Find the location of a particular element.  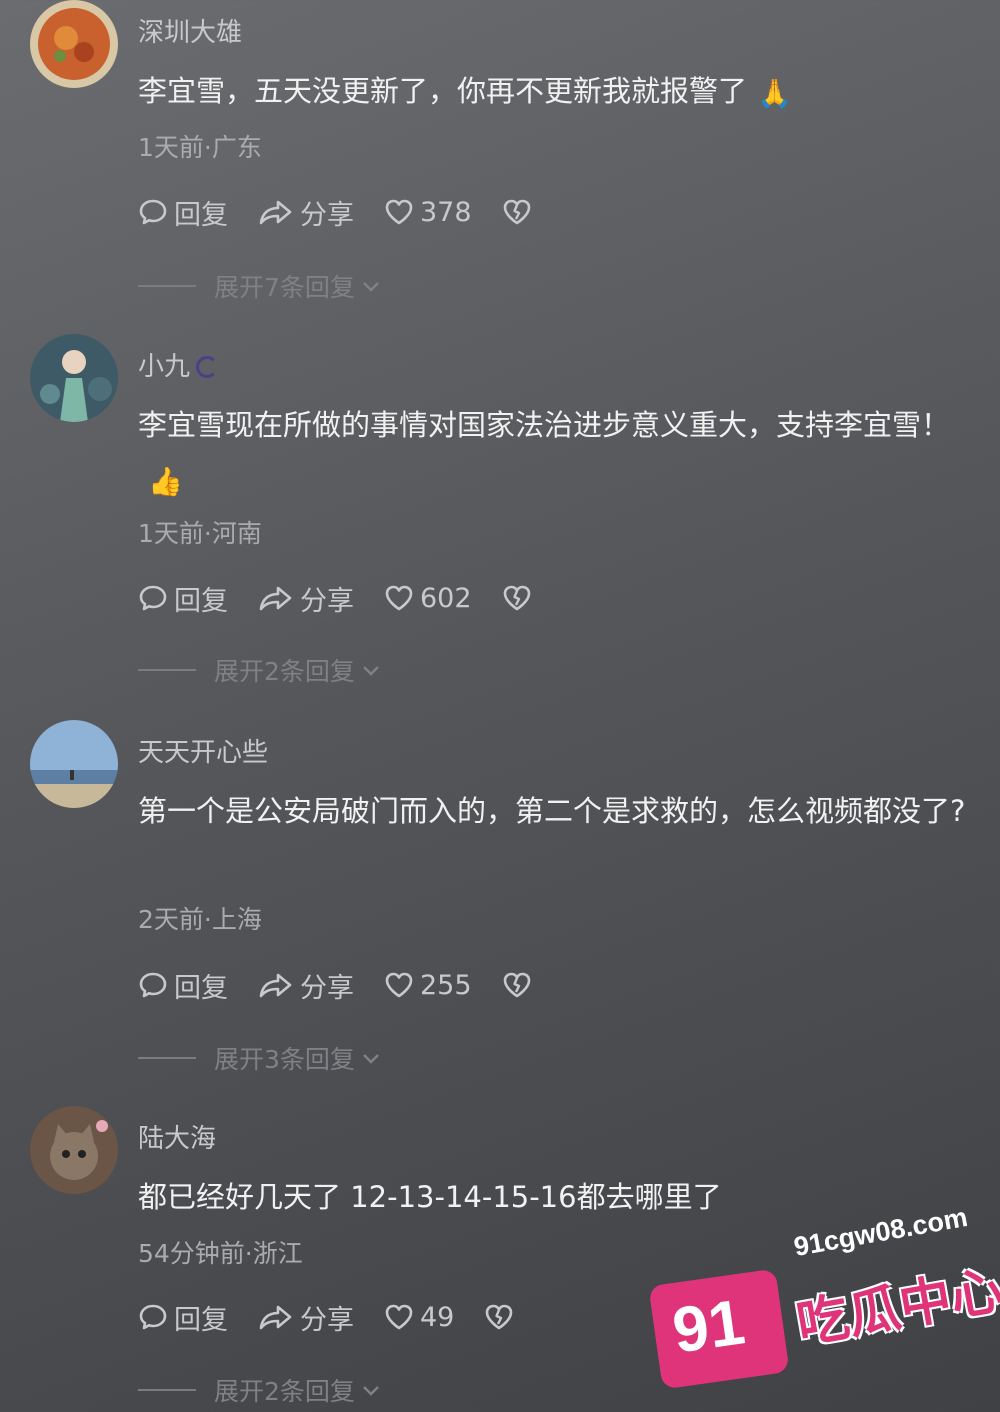

comment-text-body: 李宜雪，五天没更新了，你再不更新我就报警了 is located at coordinates (443, 91).